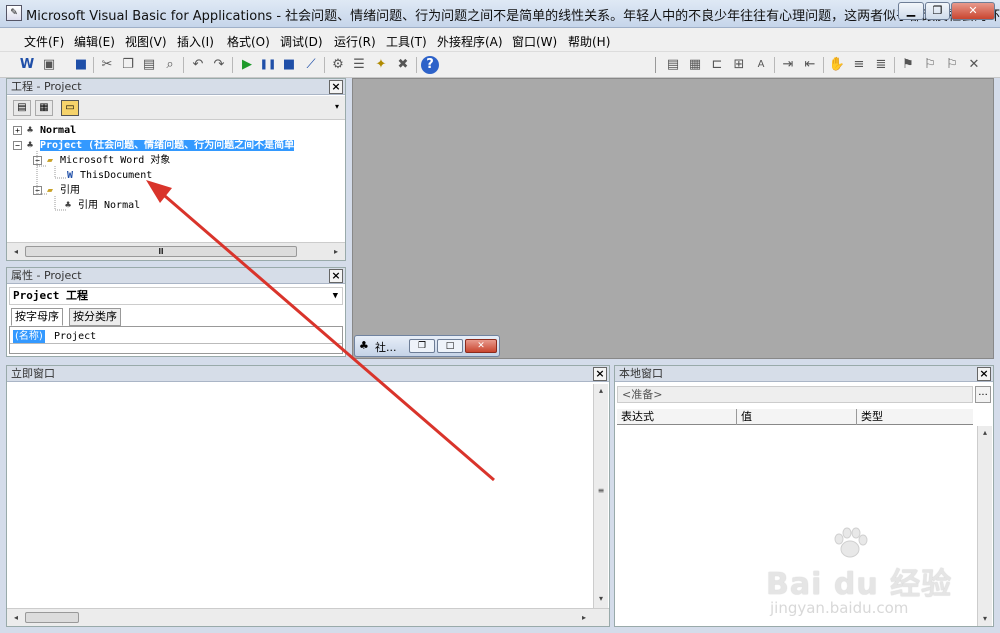 This screenshot has width=1000, height=633. What do you see at coordinates (851, 542) in the screenshot?
I see `paw-logo` at bounding box center [851, 542].